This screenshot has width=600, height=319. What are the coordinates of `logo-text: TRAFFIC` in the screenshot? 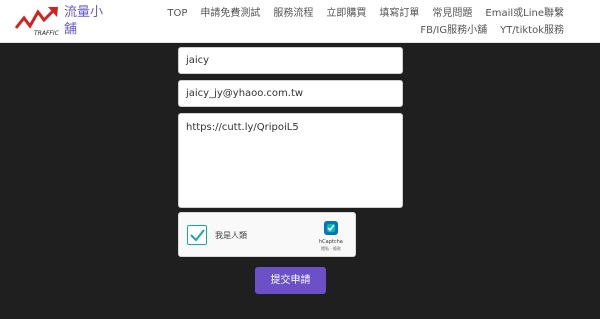 It's located at (47, 33).